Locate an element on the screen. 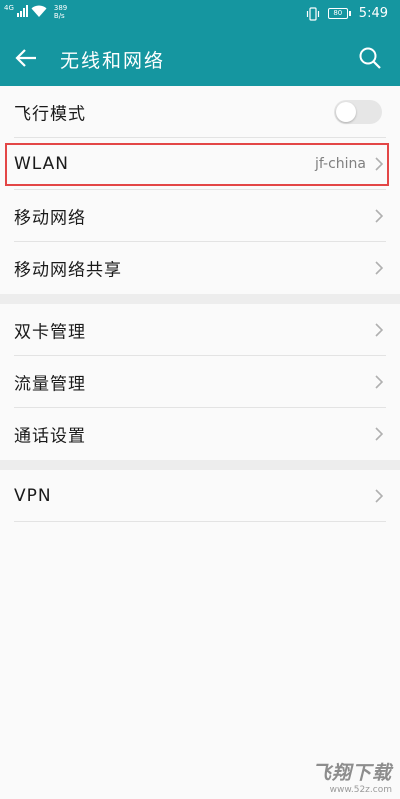 The image size is (400, 799). wlan-network-name: jf-china is located at coordinates (340, 164).